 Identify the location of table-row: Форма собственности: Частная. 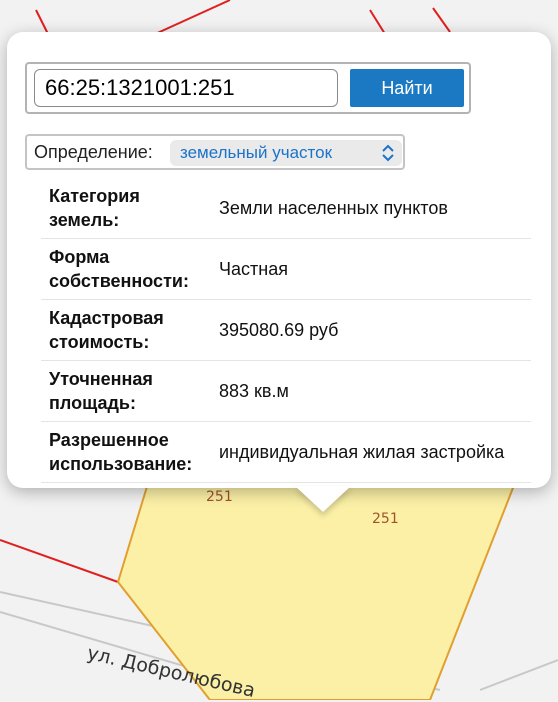
(286, 269).